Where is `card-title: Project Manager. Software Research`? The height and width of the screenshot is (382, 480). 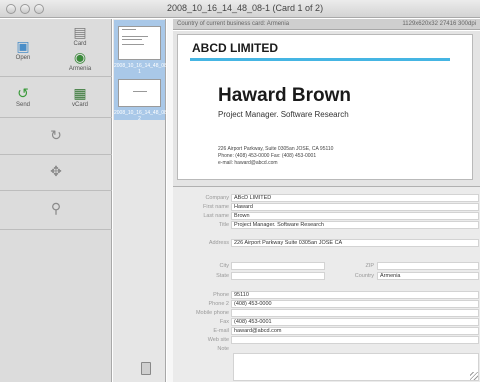
card-title: Project Manager. Software Research is located at coordinates (283, 114).